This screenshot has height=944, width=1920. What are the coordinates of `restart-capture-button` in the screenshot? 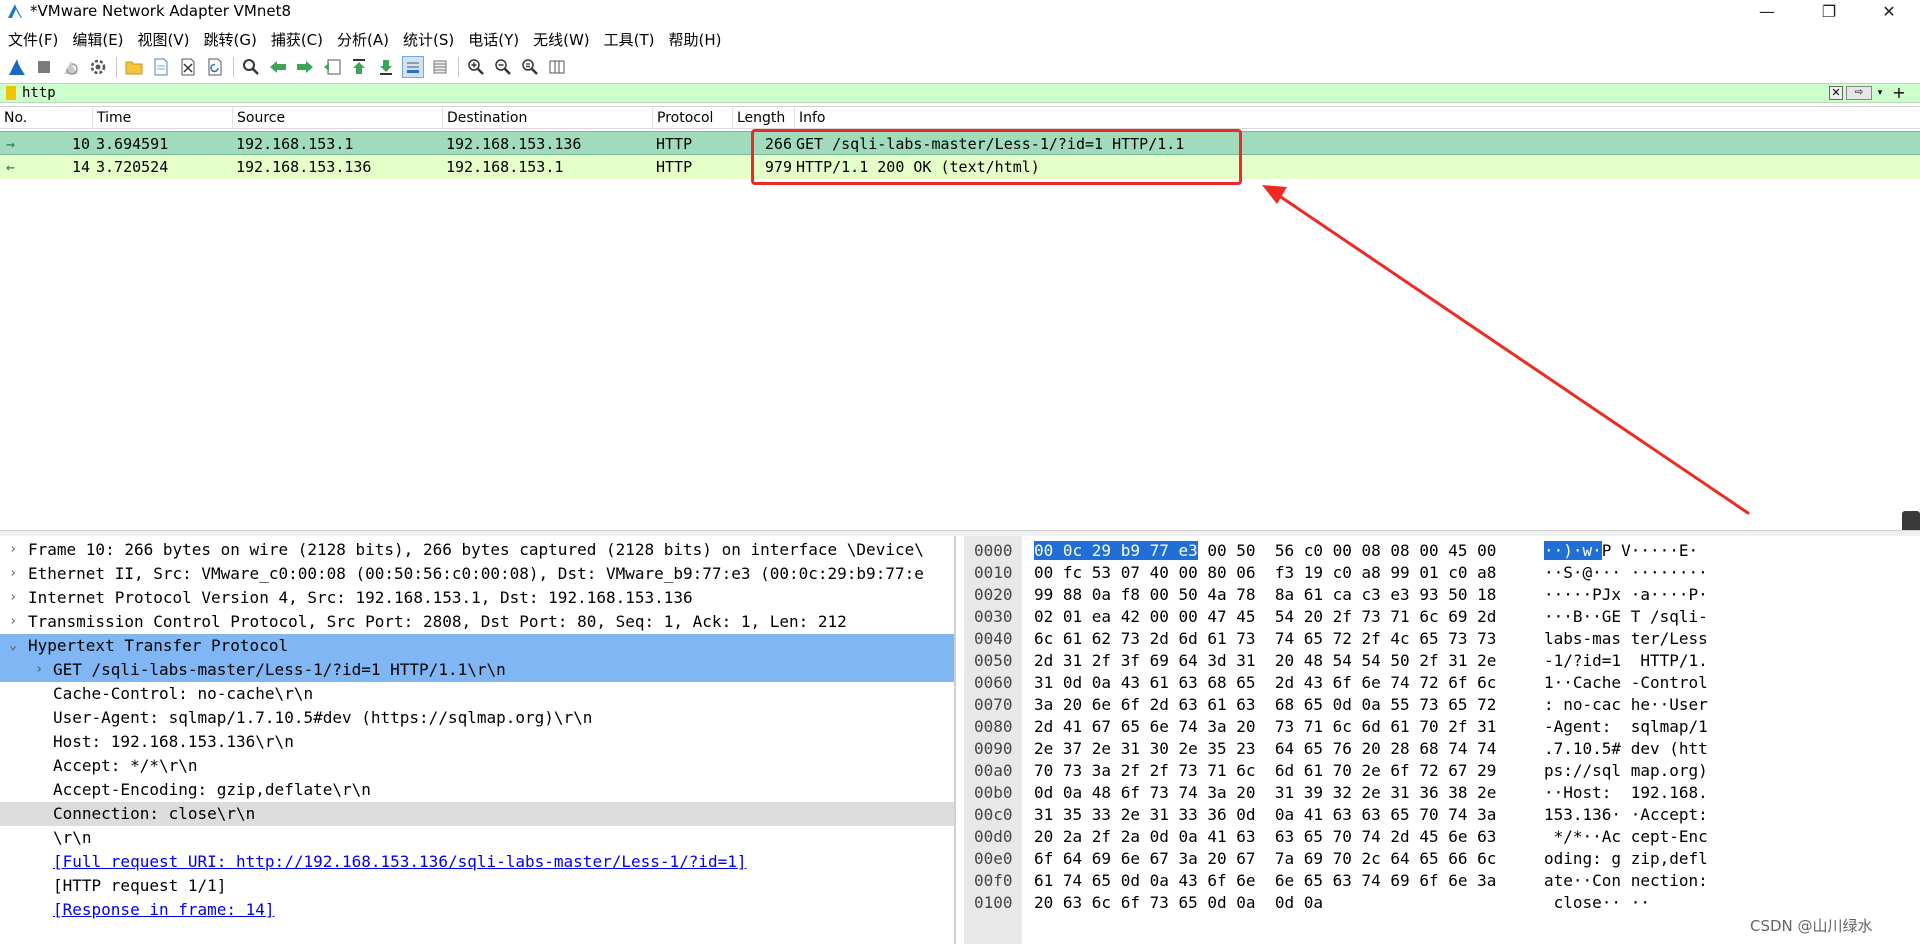 It's located at (71, 67).